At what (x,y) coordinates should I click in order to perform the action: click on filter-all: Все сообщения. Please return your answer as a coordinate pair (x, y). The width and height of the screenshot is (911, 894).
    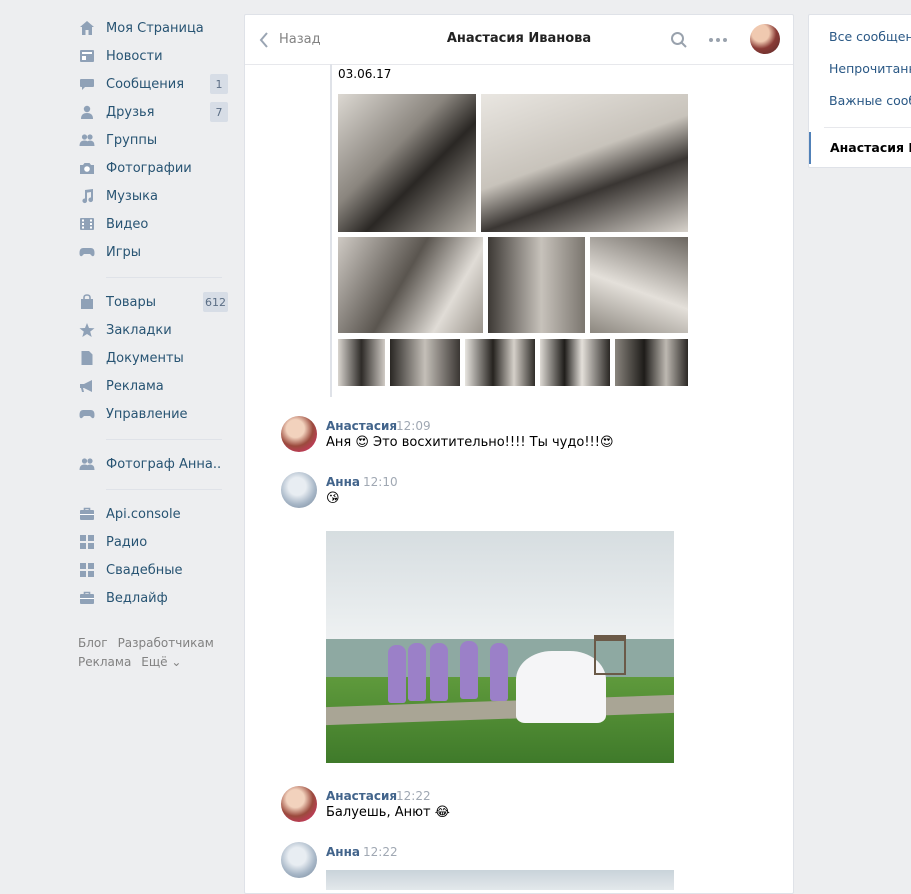
    Looking at the image, I should click on (860, 37).